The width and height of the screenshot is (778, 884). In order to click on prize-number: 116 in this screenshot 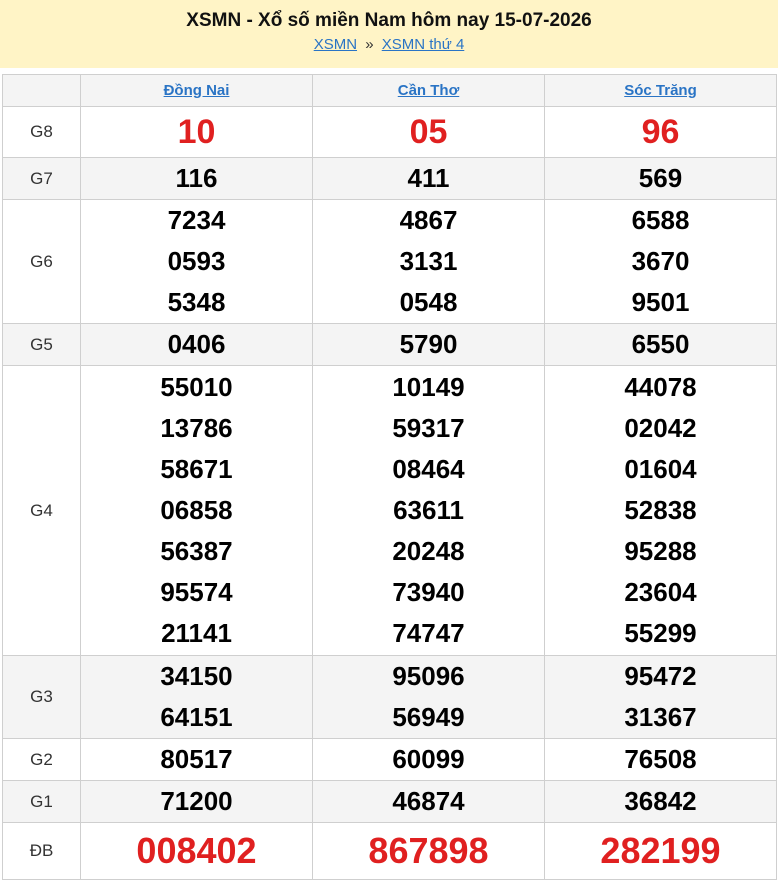, I will do `click(196, 178)`.